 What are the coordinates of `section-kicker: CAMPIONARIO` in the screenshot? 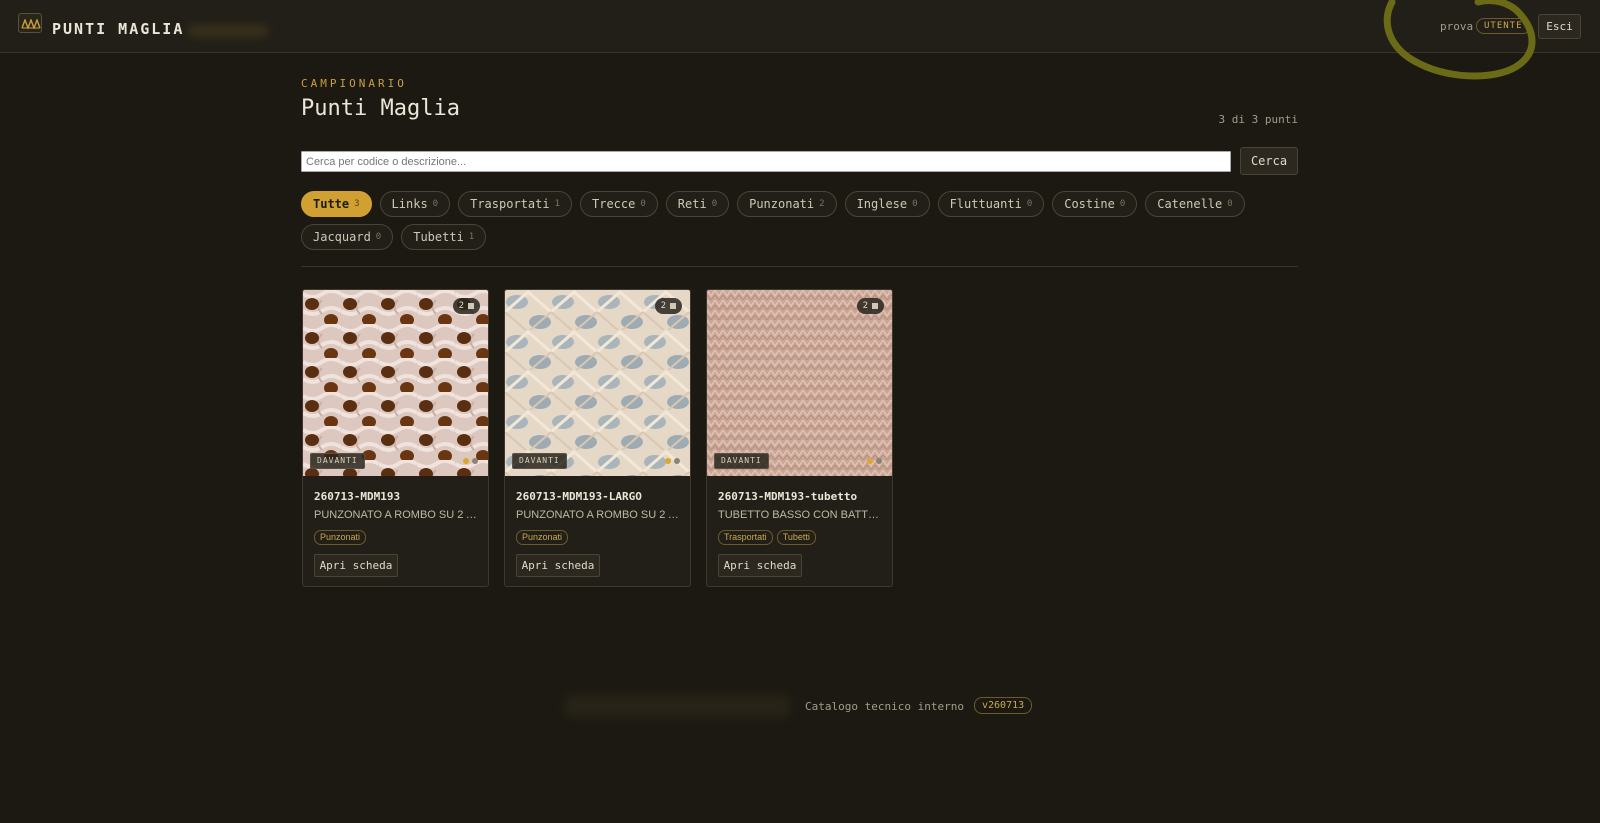 It's located at (354, 83).